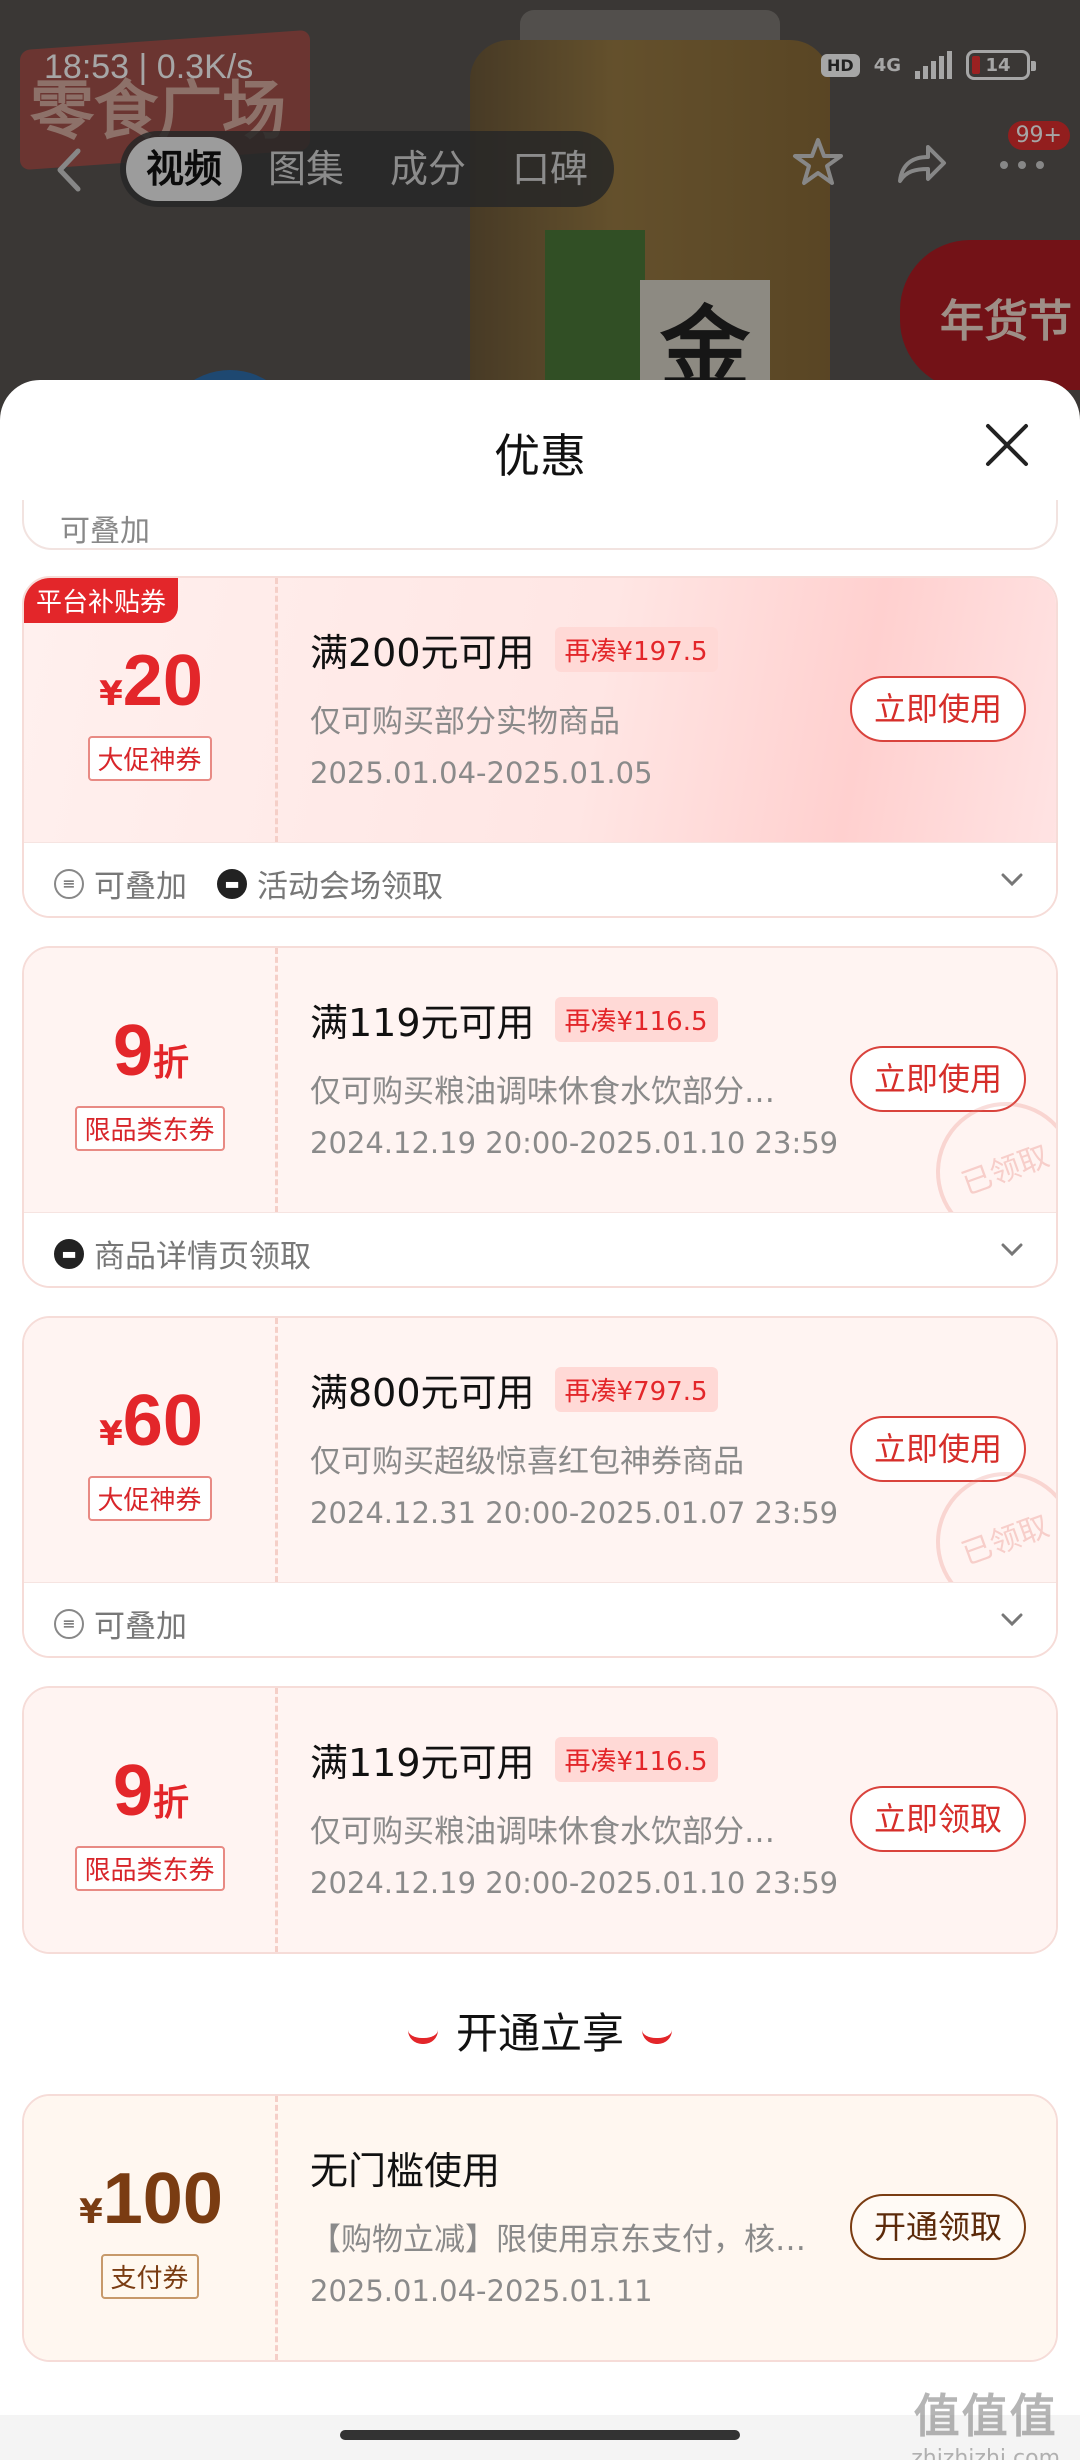  What do you see at coordinates (422, 653) in the screenshot?
I see `condition-text: 满200元可用` at bounding box center [422, 653].